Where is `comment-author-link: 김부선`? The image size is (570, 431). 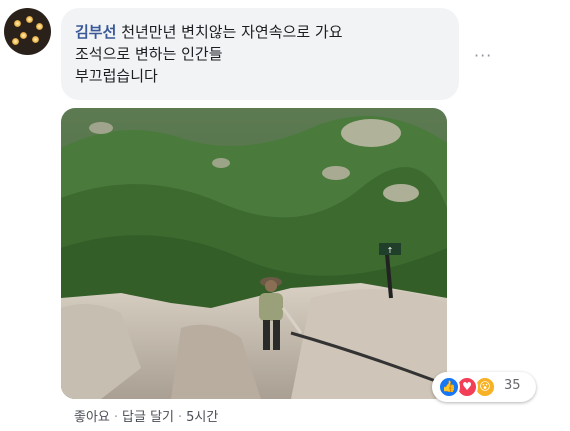
comment-author-link: 김부선 is located at coordinates (95, 32).